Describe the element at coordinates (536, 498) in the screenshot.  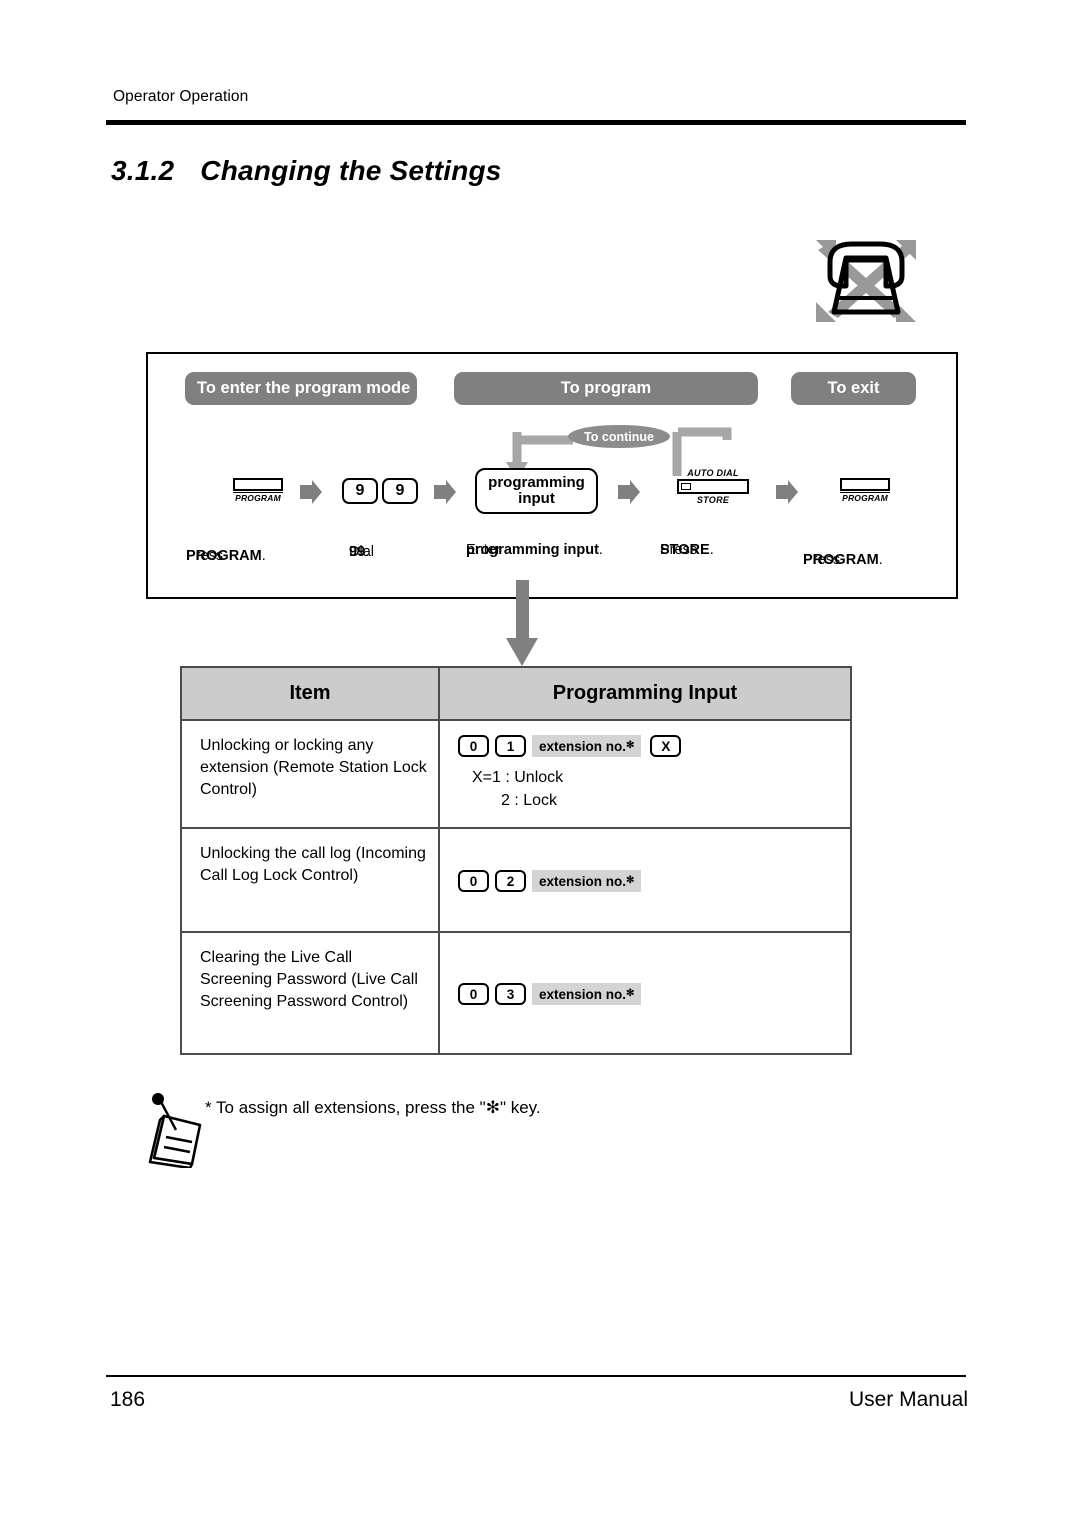
I see `programming-input-line2: input` at that location.